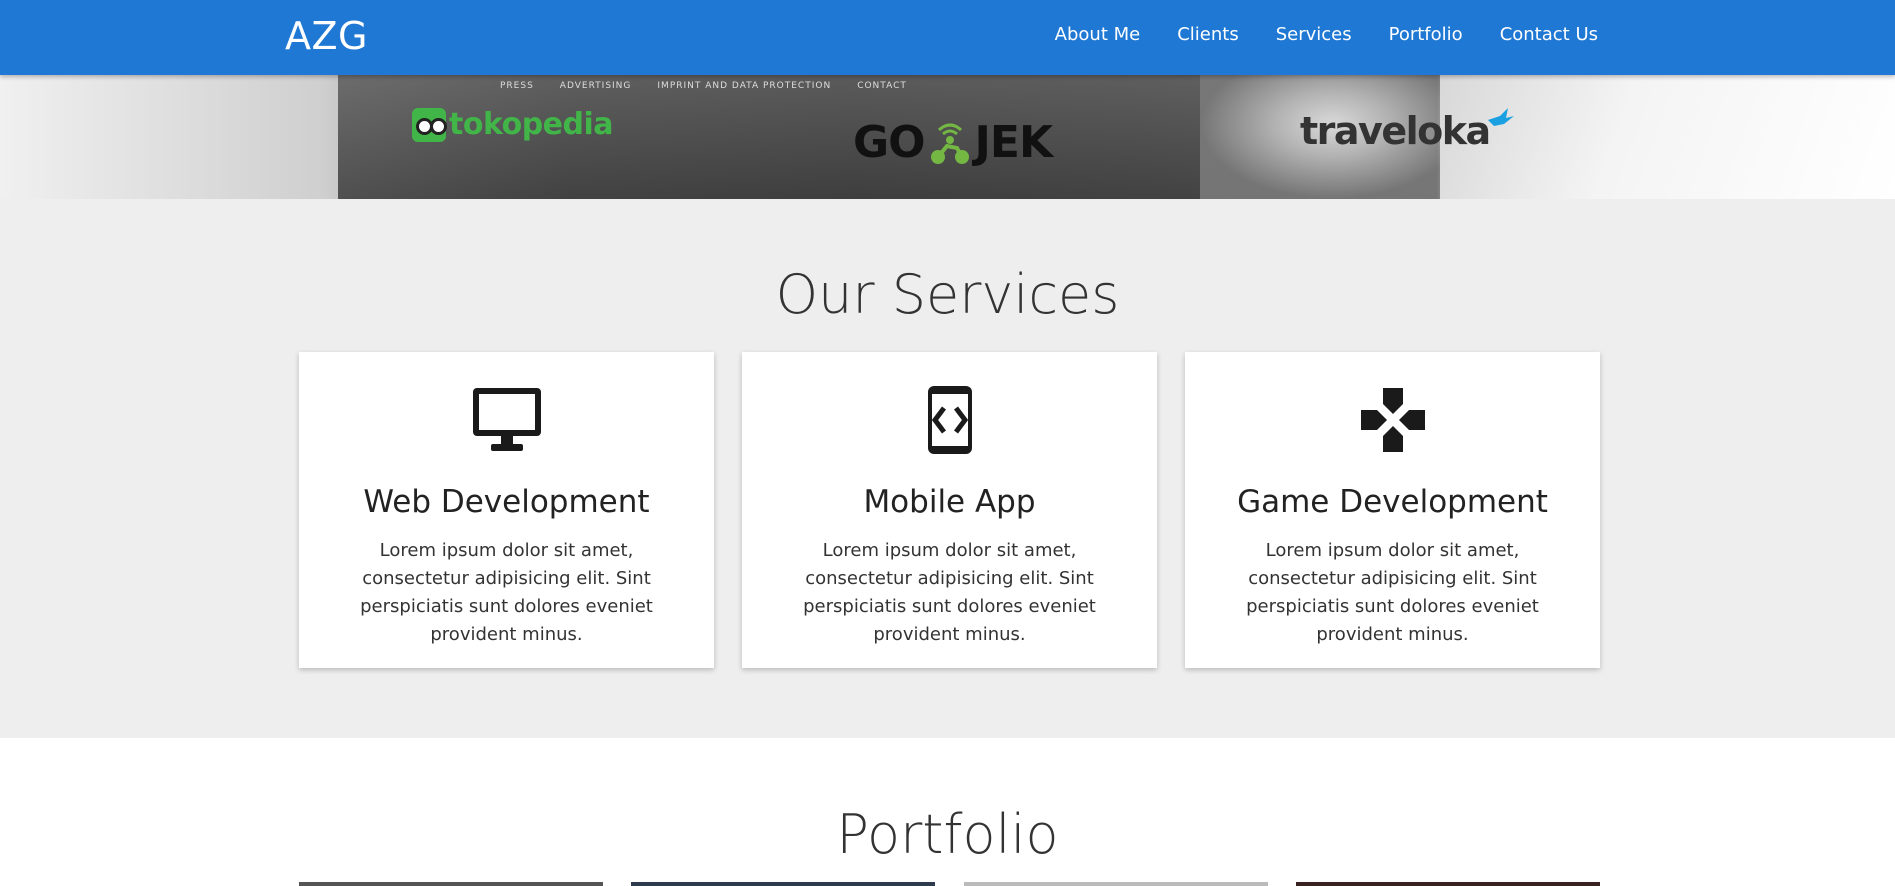 This screenshot has height=886, width=1895. Describe the element at coordinates (1393, 420) in the screenshot. I see `gamepad-icon` at that location.